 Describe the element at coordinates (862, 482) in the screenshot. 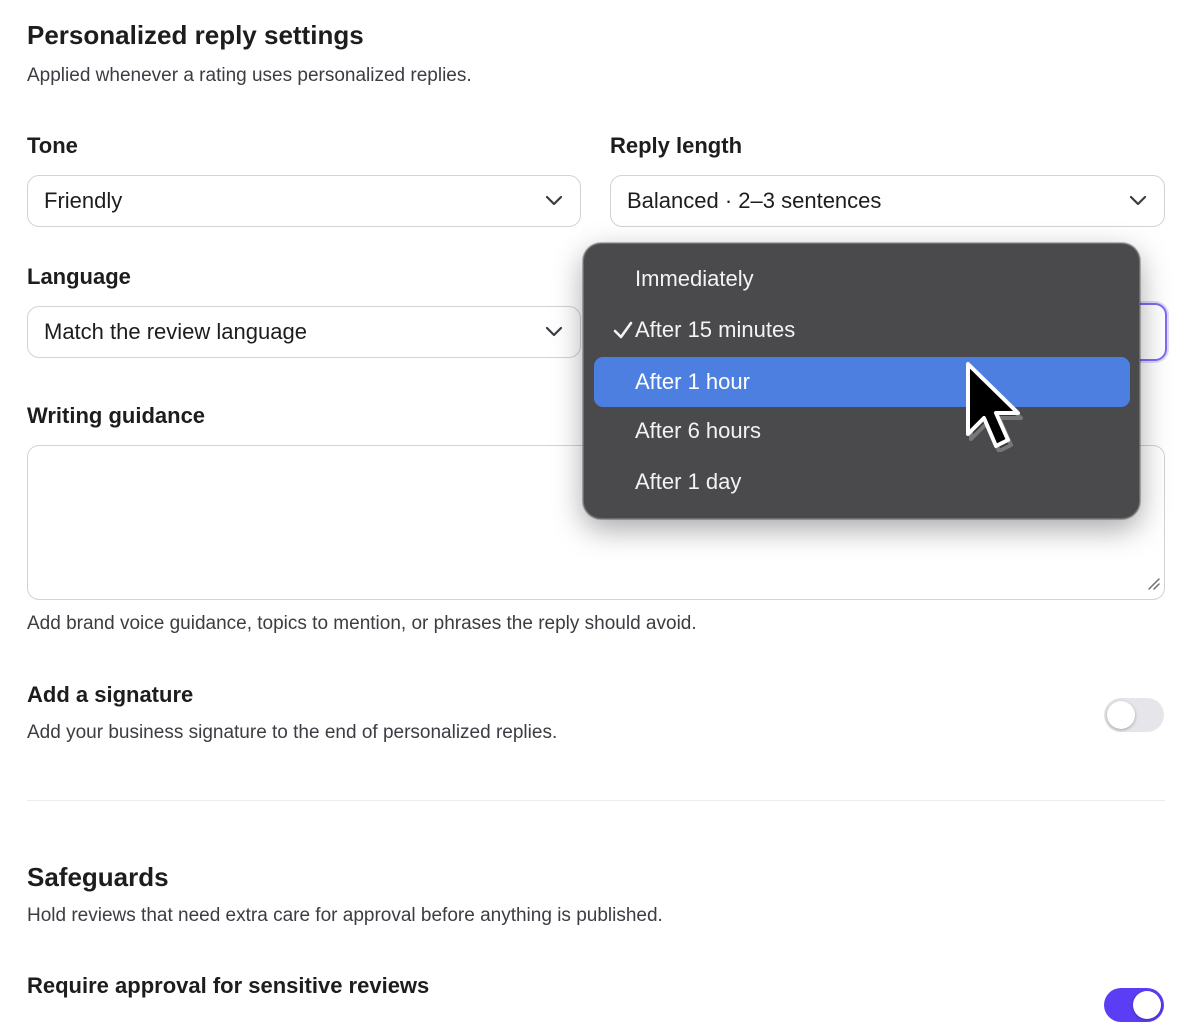

I see `menu-item-after-1-day: After 1 day` at that location.